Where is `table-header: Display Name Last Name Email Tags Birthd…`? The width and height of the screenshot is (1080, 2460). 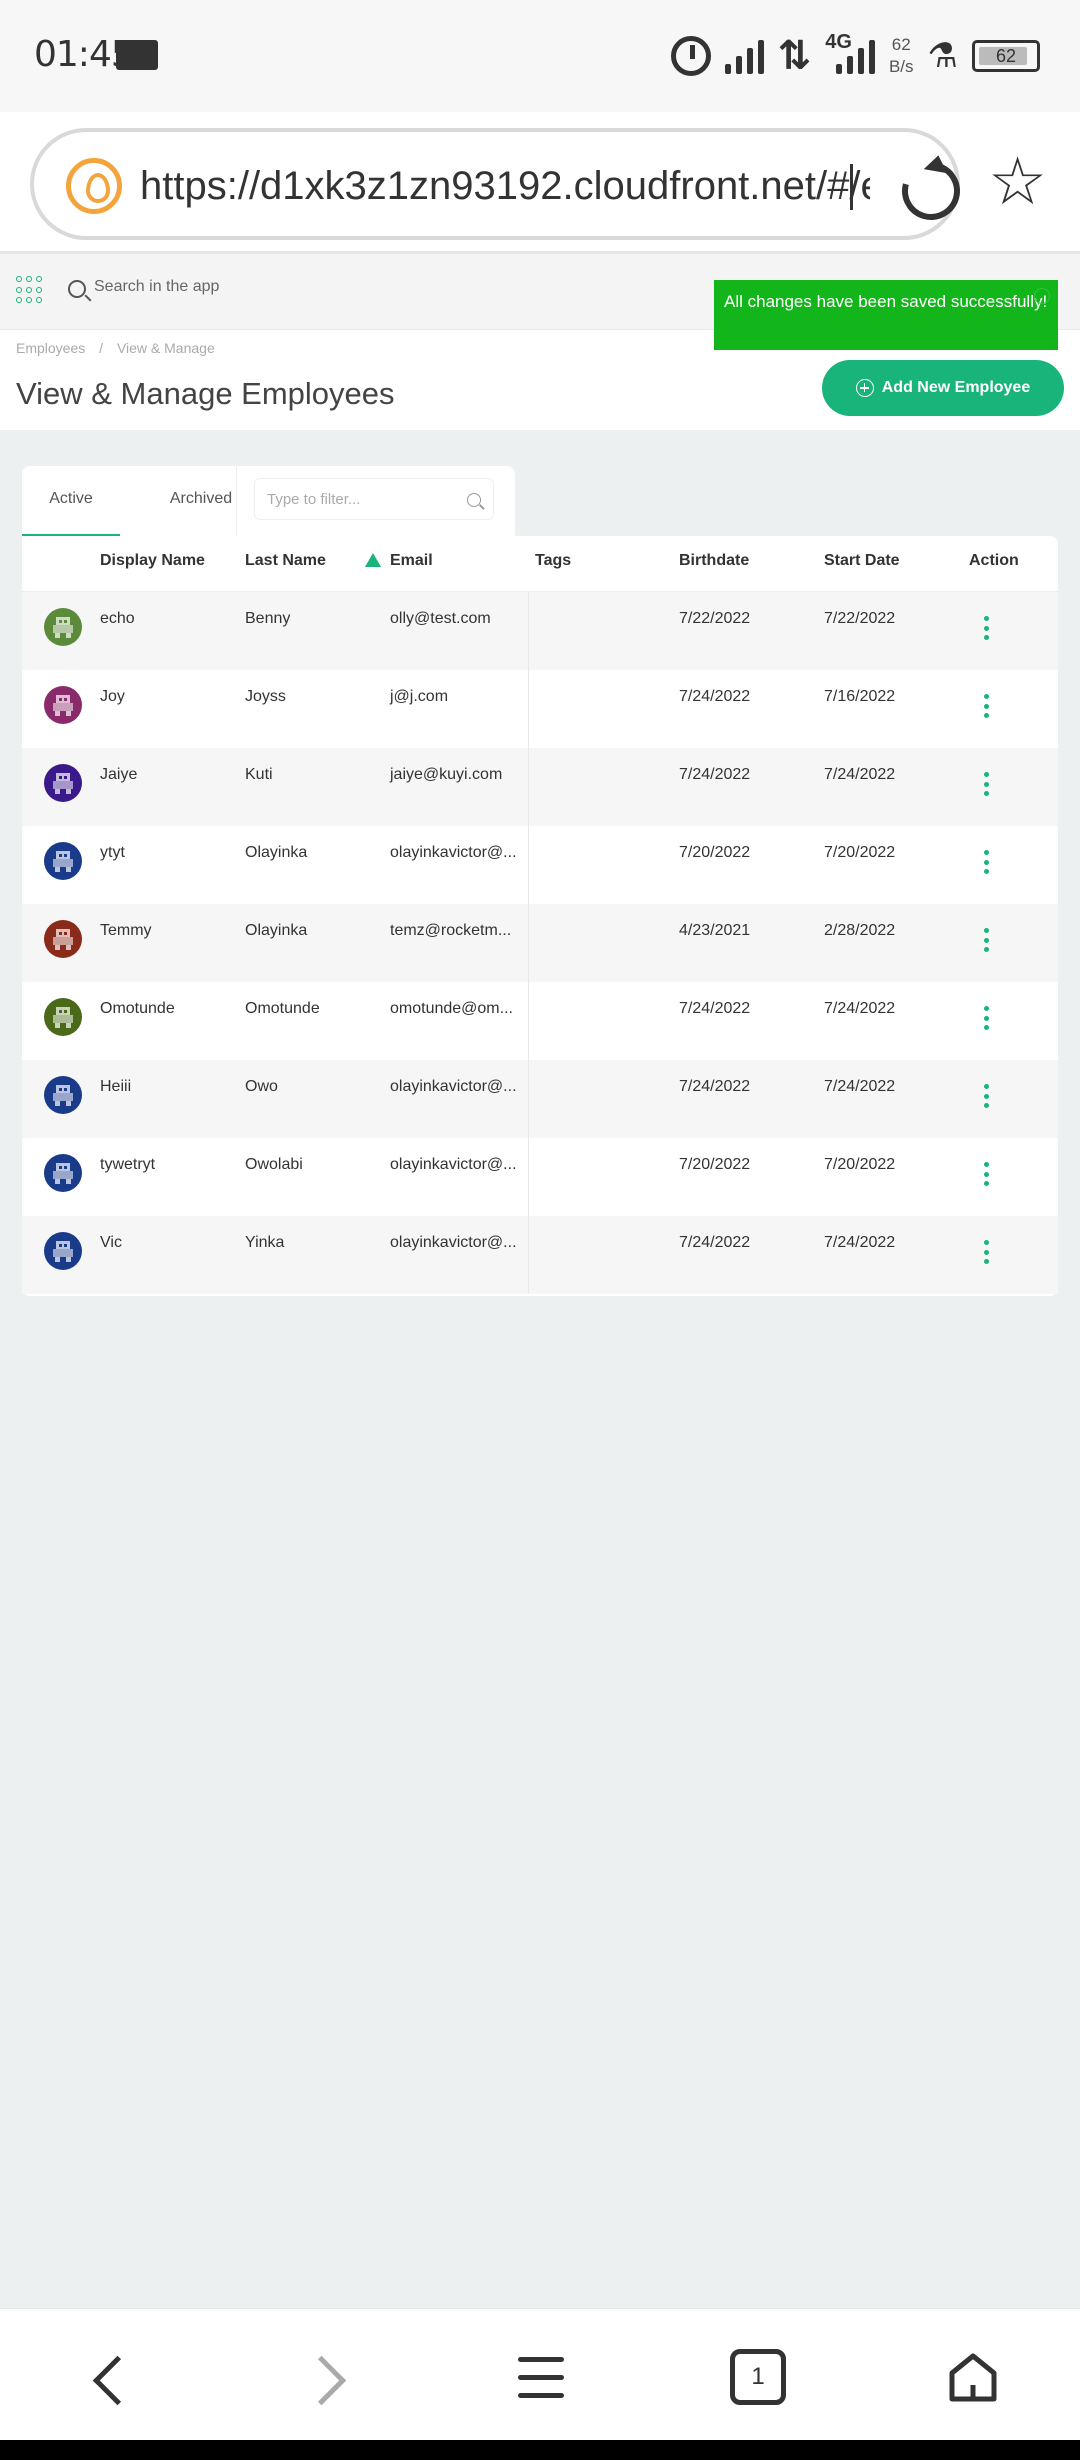
table-header: Display Name Last Name Email Tags Birthd… is located at coordinates (540, 564).